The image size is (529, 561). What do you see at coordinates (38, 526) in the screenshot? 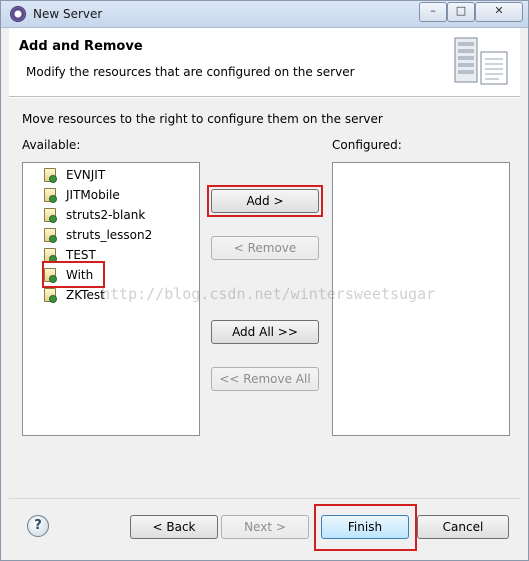
I see `help-icon: ?` at bounding box center [38, 526].